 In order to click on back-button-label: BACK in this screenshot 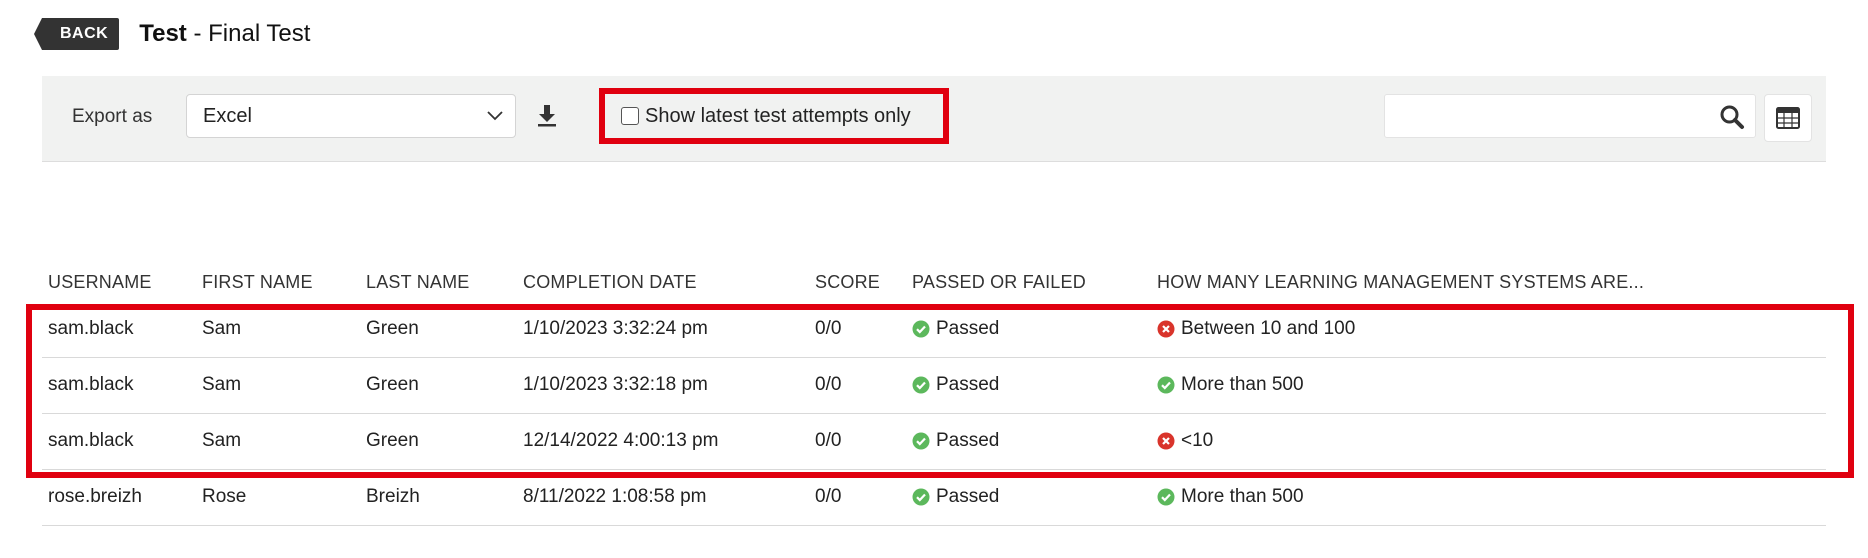, I will do `click(84, 33)`.